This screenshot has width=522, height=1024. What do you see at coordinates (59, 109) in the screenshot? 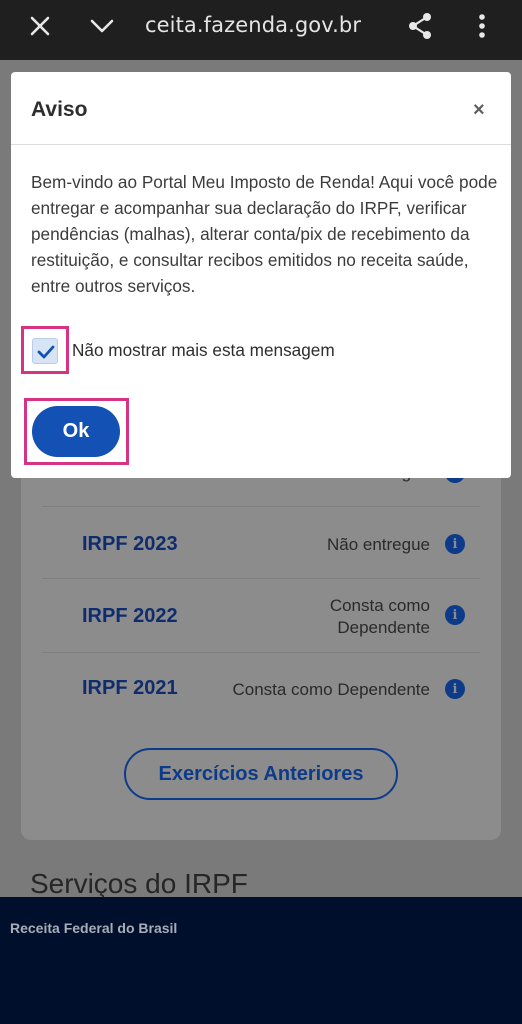
I see `modal-title: Aviso` at bounding box center [59, 109].